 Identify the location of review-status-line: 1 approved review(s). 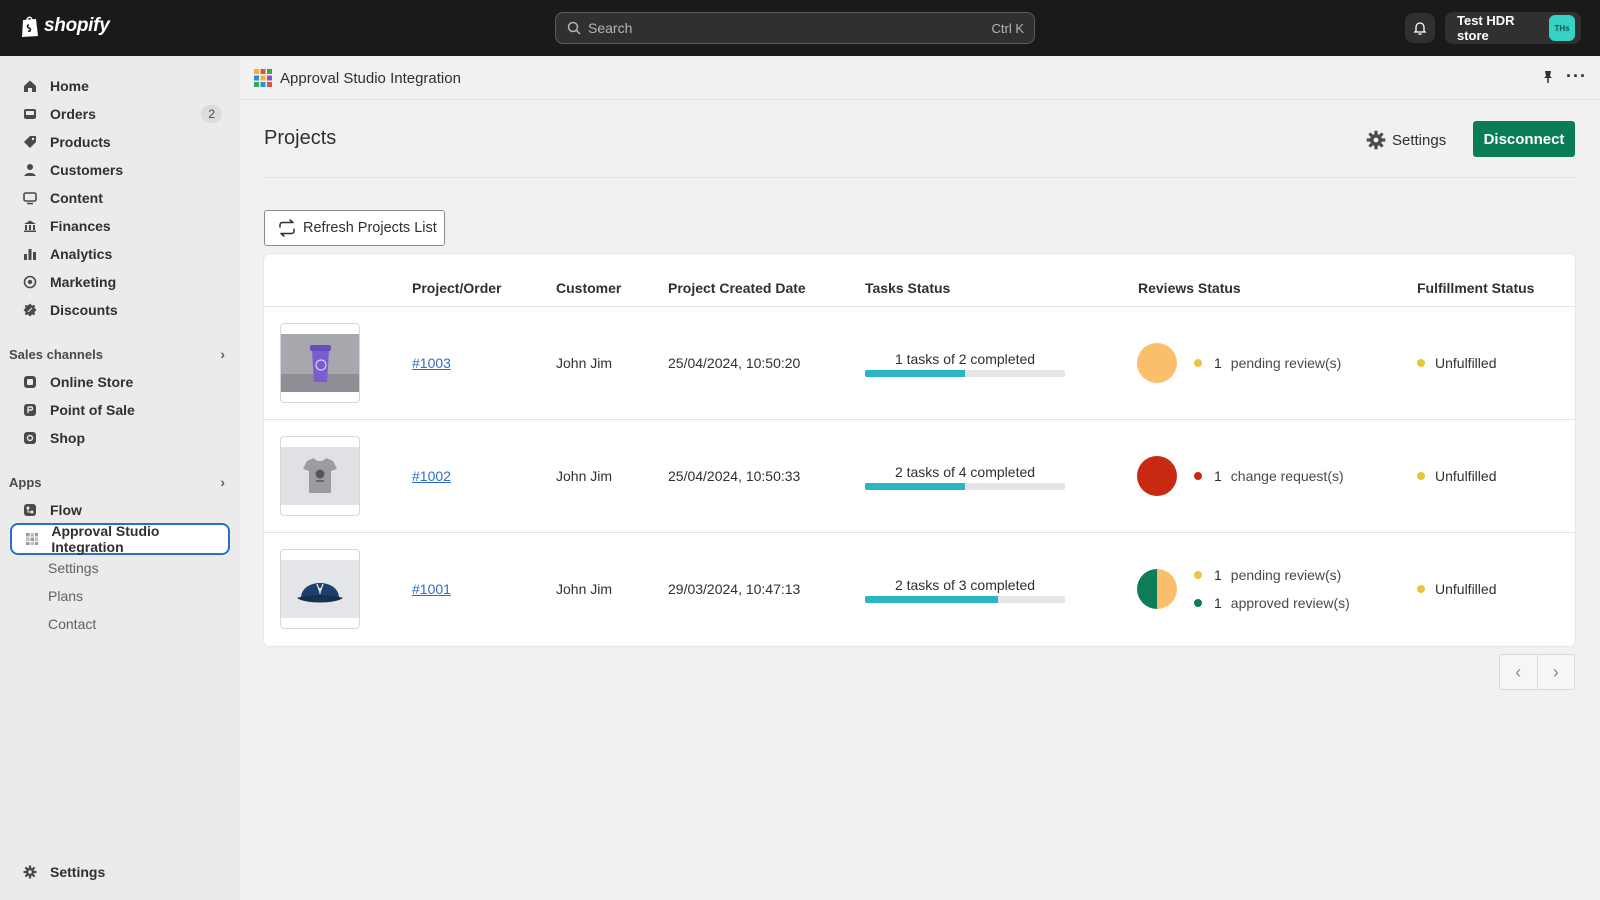
(1272, 603).